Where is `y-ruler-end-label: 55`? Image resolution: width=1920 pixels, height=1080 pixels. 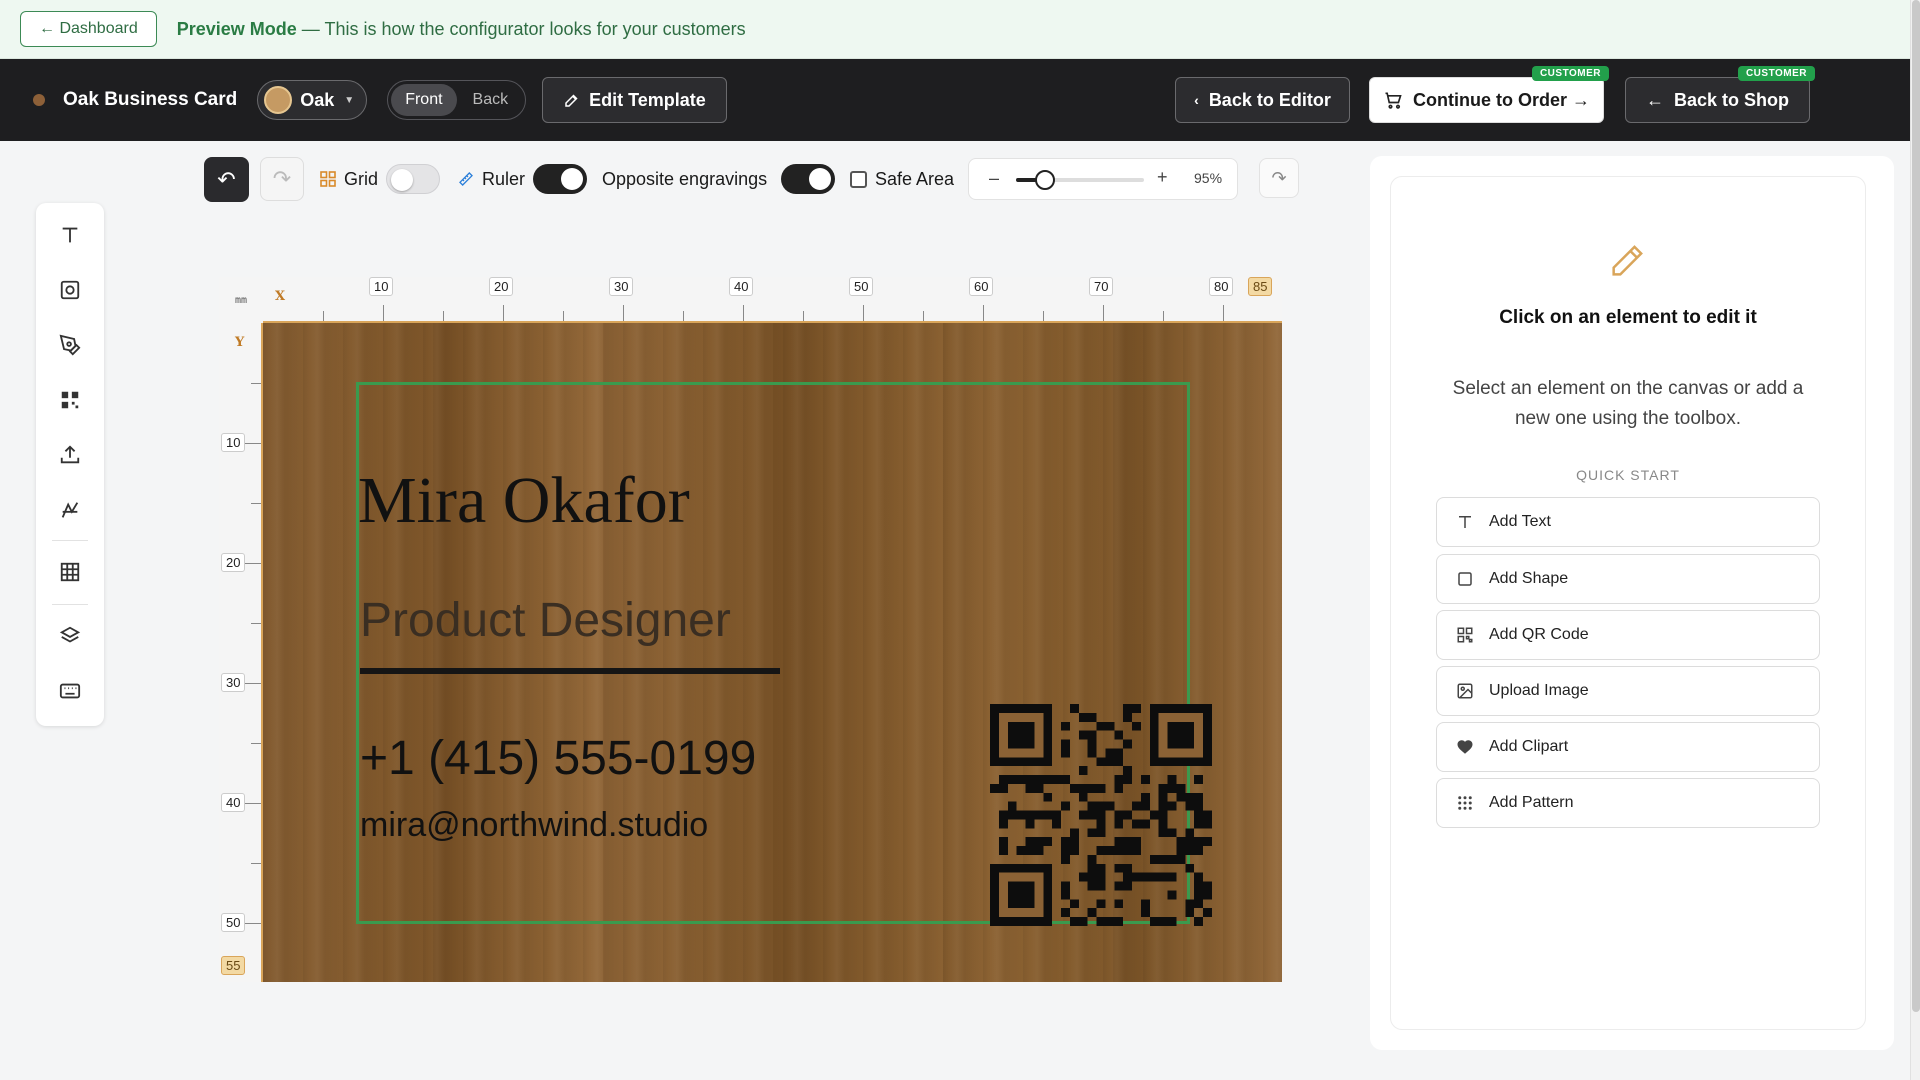
y-ruler-end-label: 55 is located at coordinates (233, 965).